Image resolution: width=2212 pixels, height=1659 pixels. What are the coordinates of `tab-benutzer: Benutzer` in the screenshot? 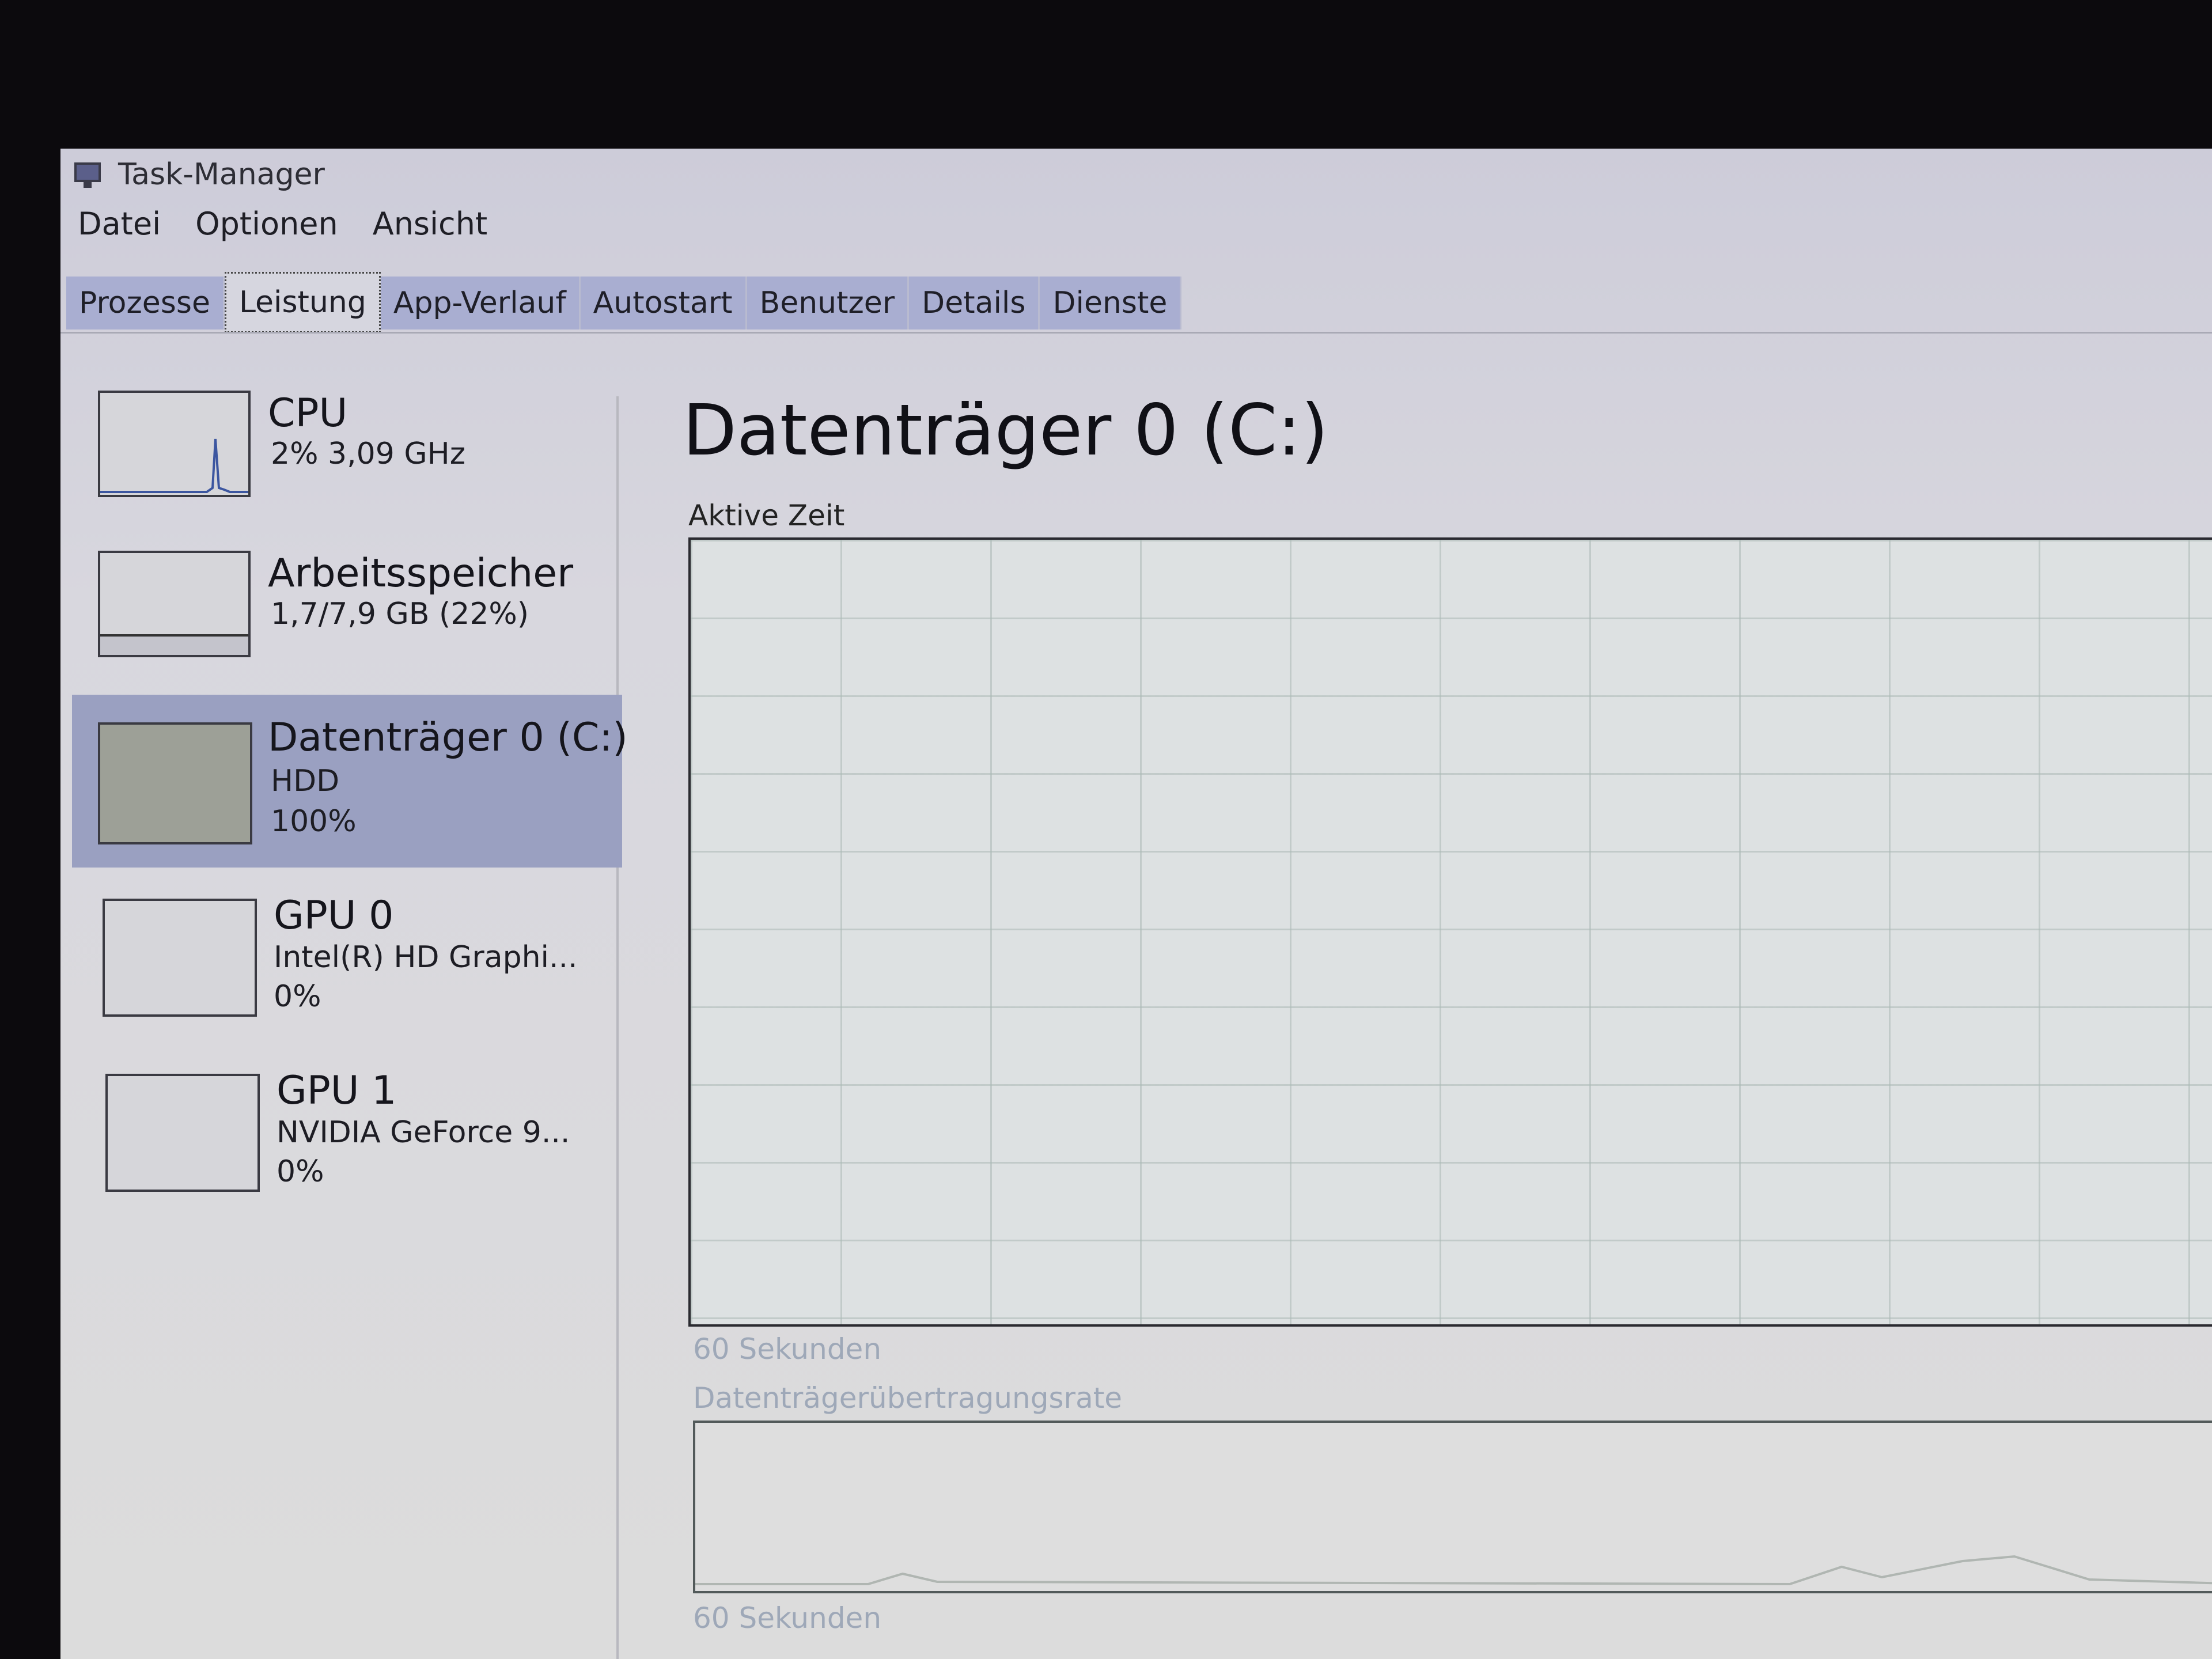 It's located at (828, 302).